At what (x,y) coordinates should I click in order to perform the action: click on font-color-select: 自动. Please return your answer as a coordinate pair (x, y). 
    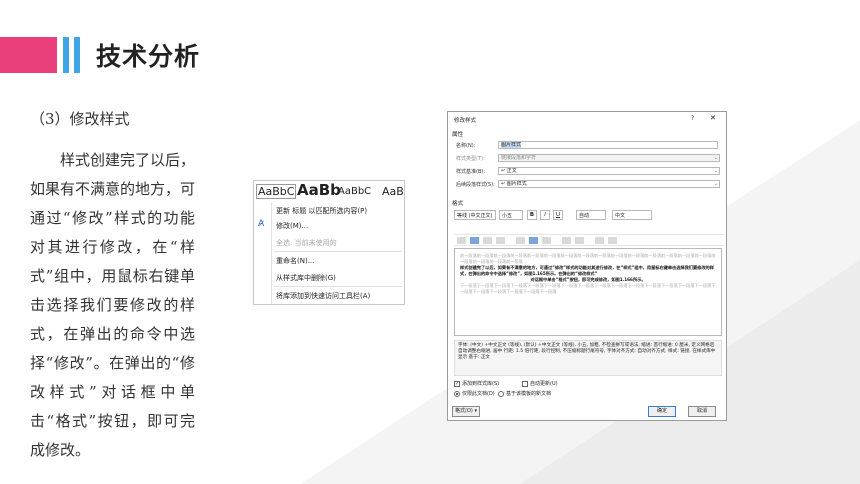
    Looking at the image, I should click on (591, 215).